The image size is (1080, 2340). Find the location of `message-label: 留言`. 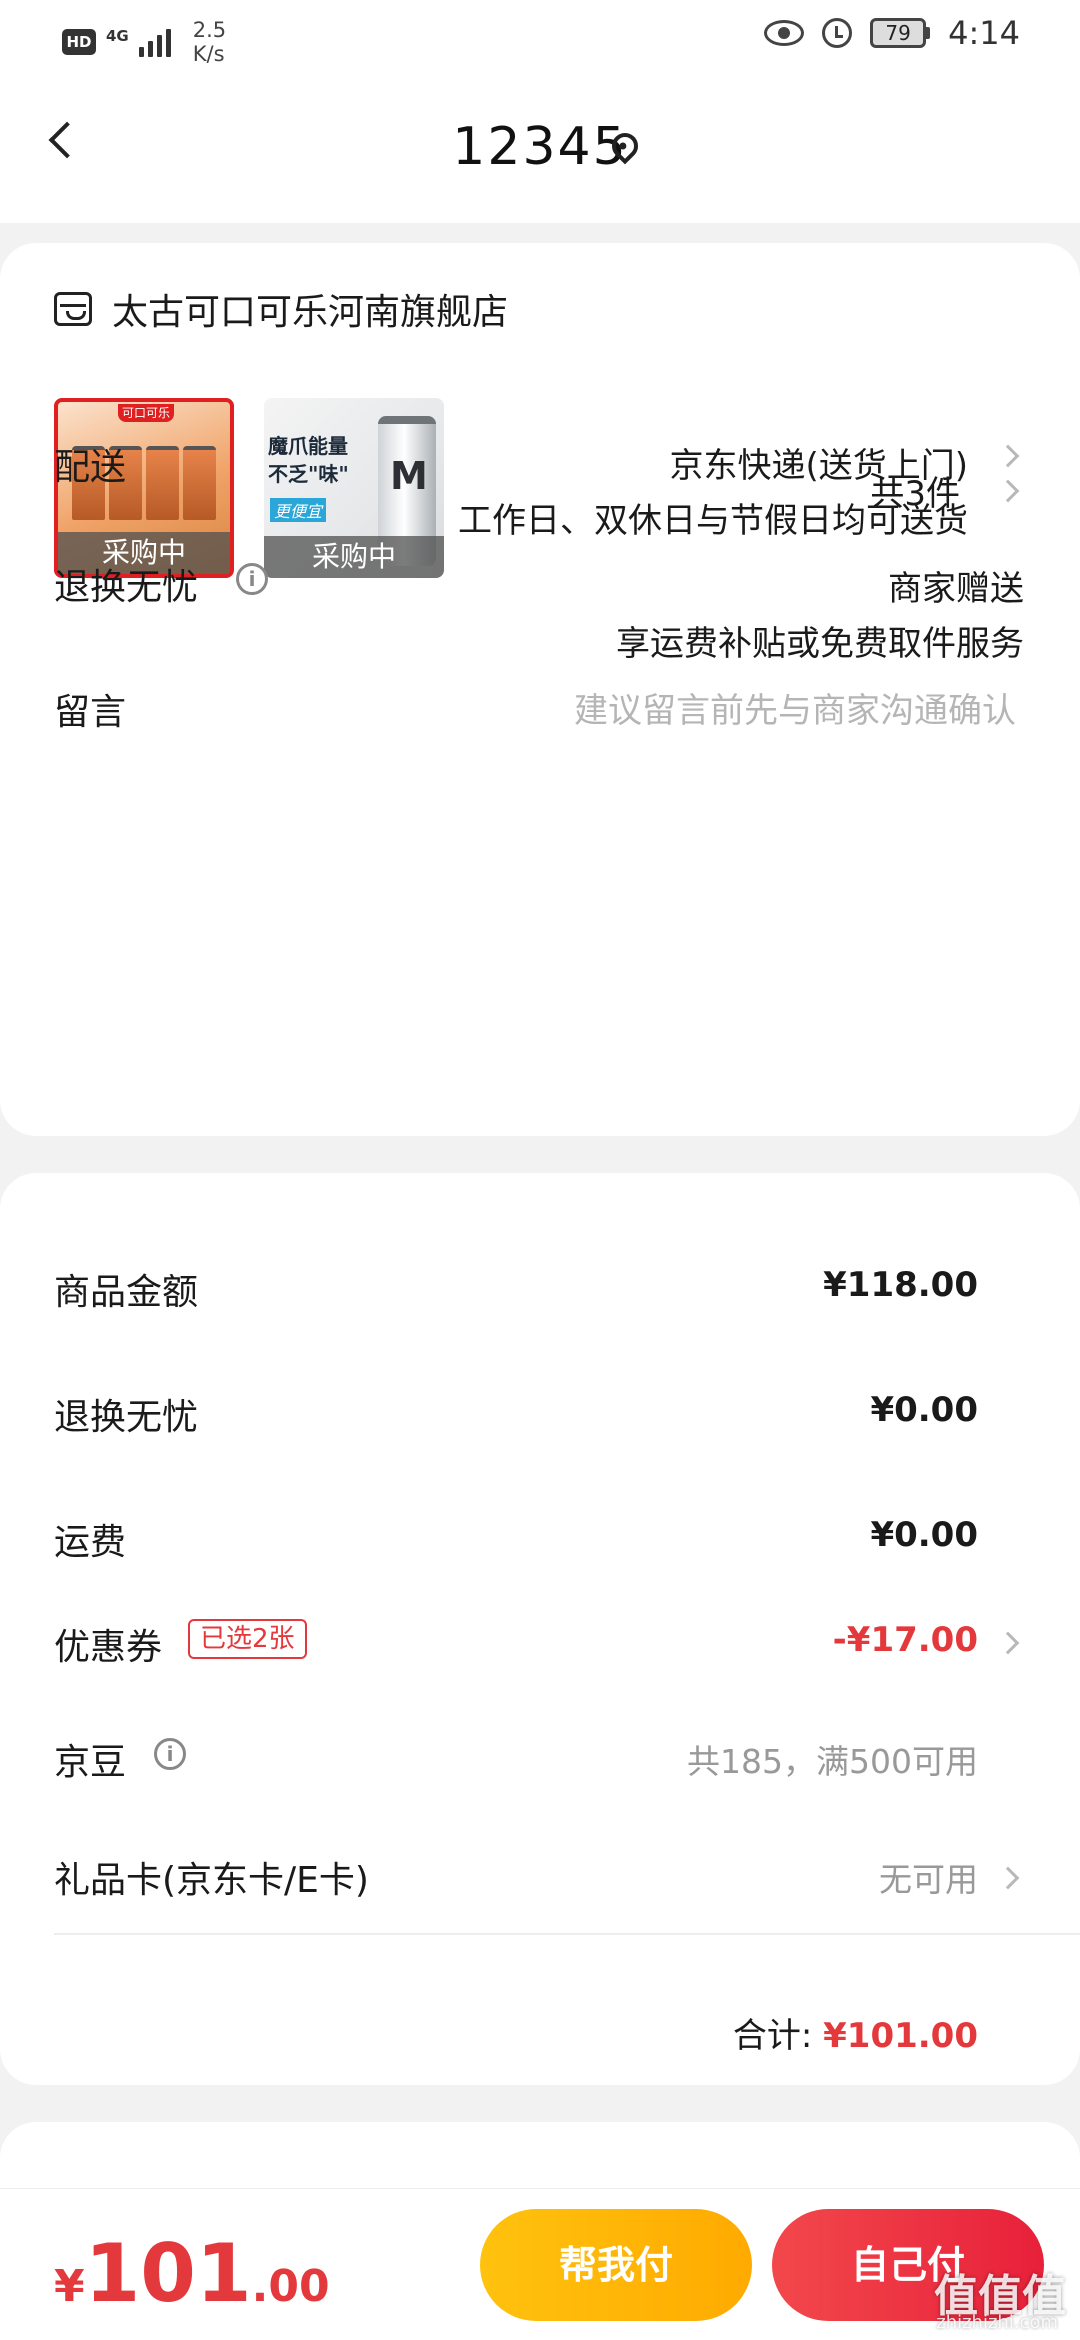

message-label: 留言 is located at coordinates (90, 712).